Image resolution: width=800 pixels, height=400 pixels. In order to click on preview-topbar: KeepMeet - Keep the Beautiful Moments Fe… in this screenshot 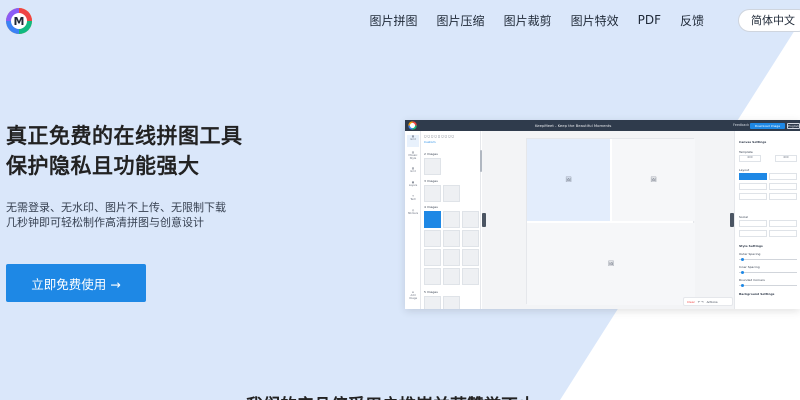, I will do `click(602, 125)`.